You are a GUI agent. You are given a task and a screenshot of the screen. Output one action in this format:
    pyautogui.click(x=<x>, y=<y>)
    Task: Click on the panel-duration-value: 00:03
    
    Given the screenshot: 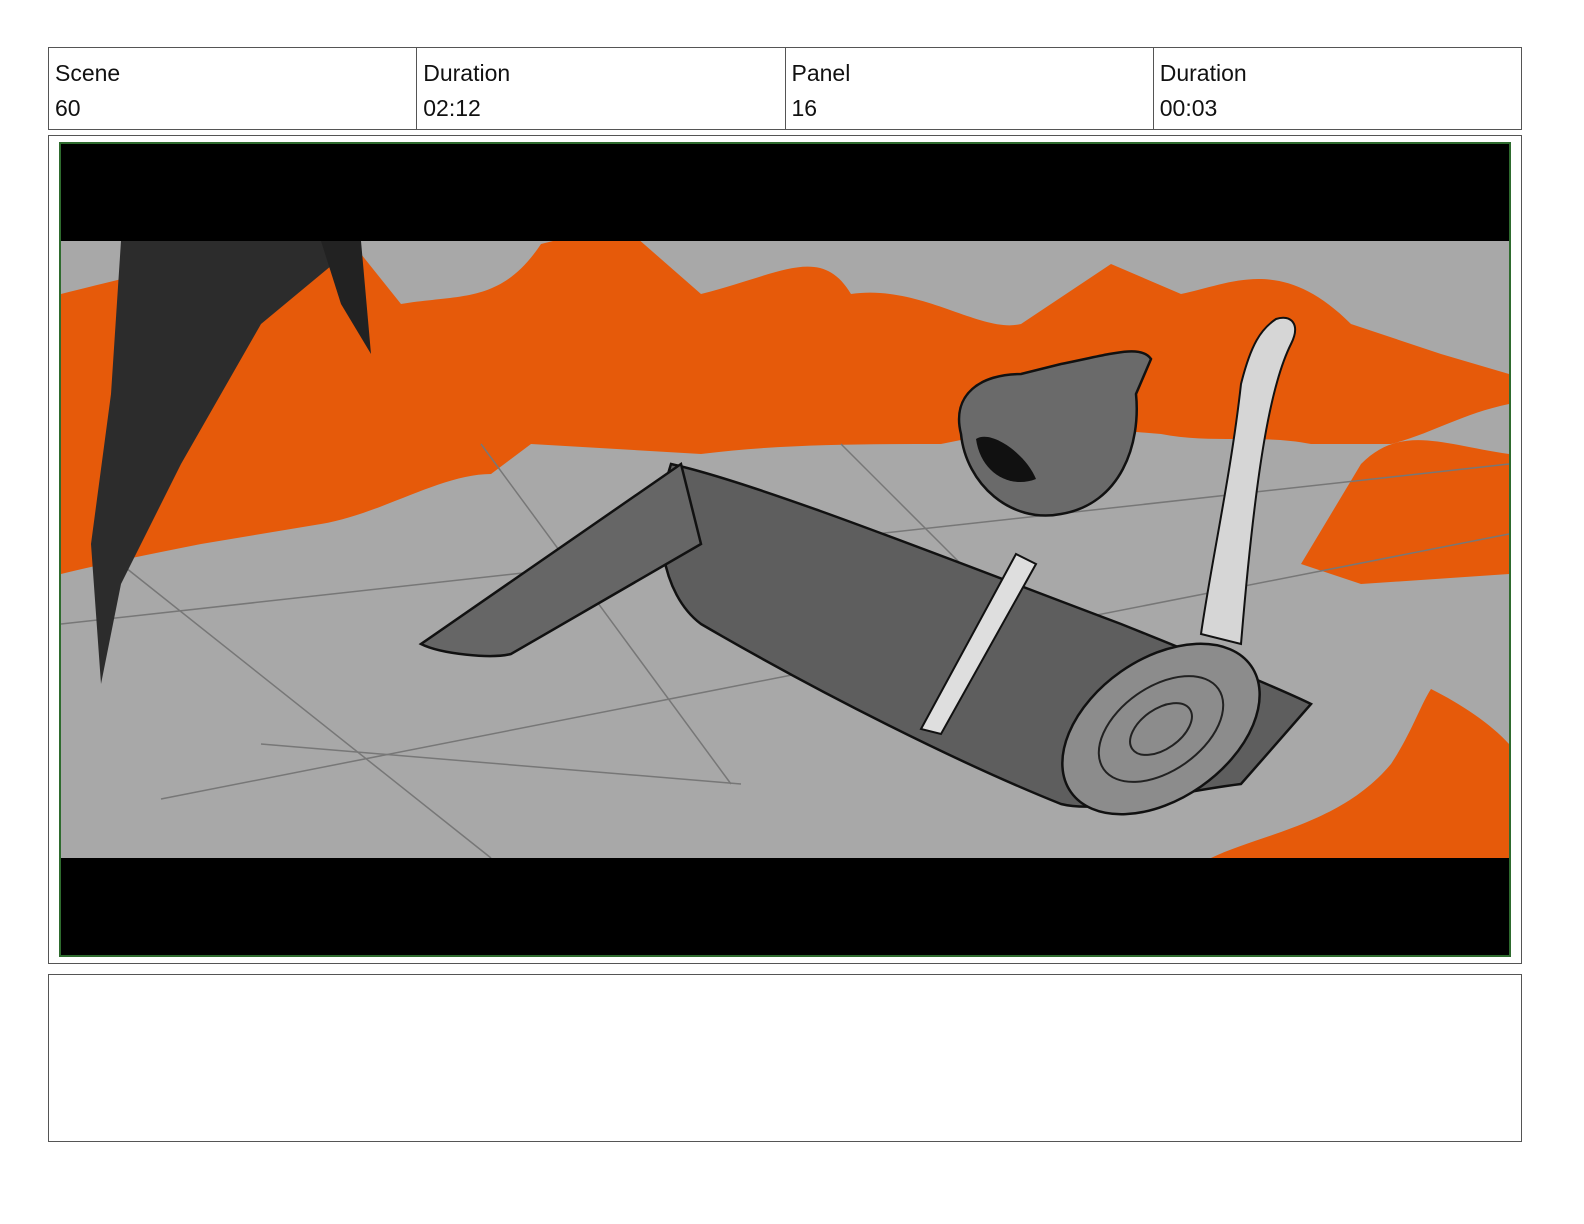 What is the action you would take?
    pyautogui.click(x=1188, y=108)
    